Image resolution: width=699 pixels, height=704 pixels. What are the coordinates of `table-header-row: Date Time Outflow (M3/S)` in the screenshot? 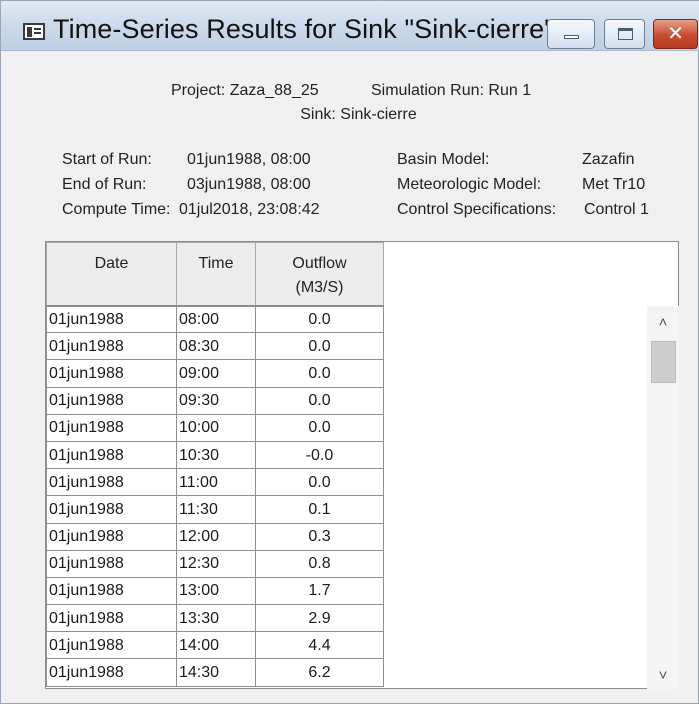 It's located at (215, 274).